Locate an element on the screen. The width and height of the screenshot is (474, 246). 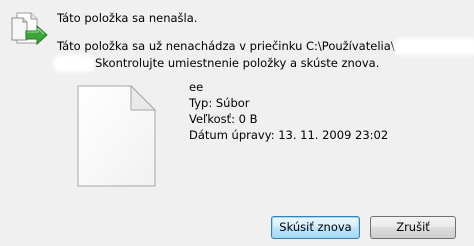
blank-document-icon is located at coordinates (117, 136).